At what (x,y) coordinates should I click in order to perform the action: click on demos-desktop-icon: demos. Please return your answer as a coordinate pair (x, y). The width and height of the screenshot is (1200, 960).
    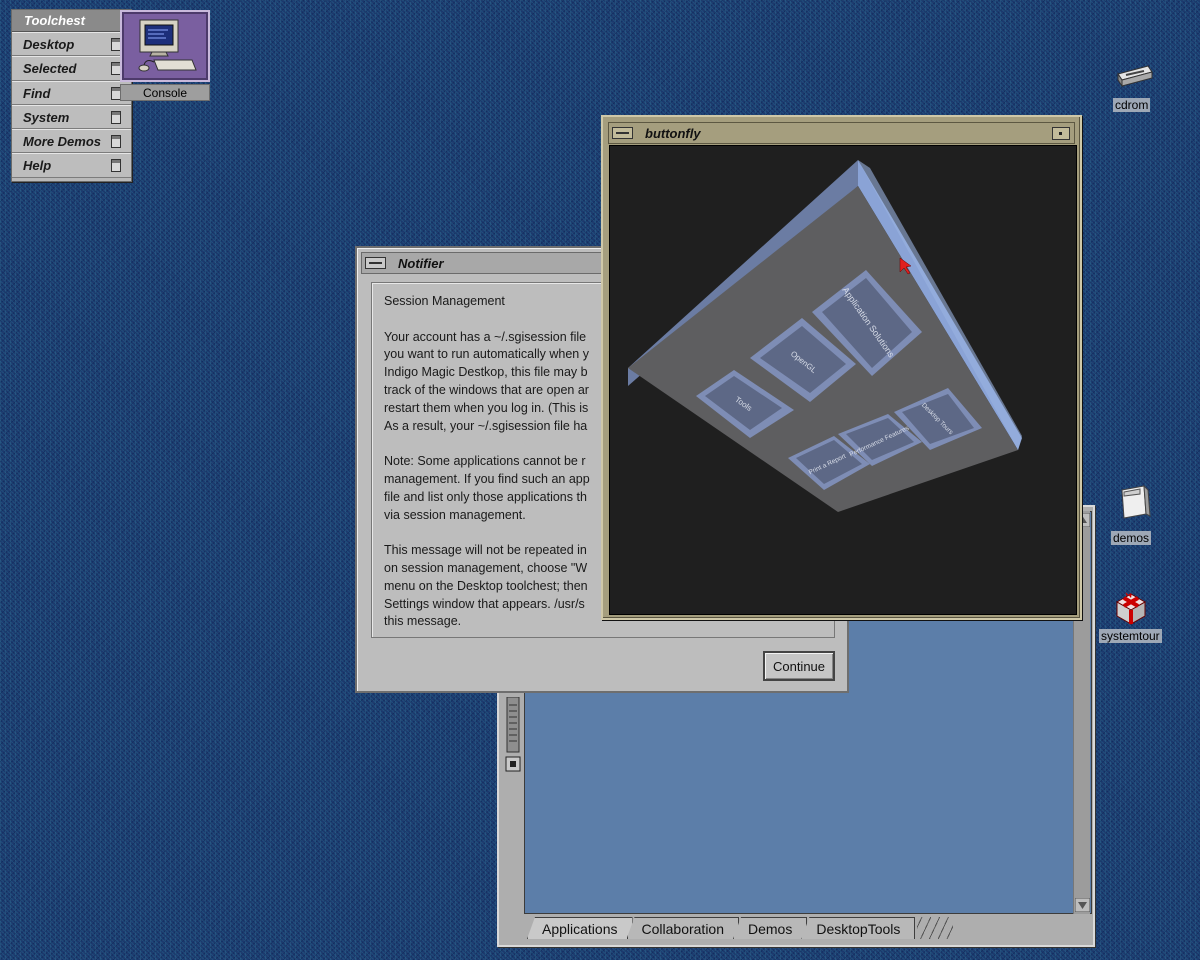
    Looking at the image, I should click on (1133, 516).